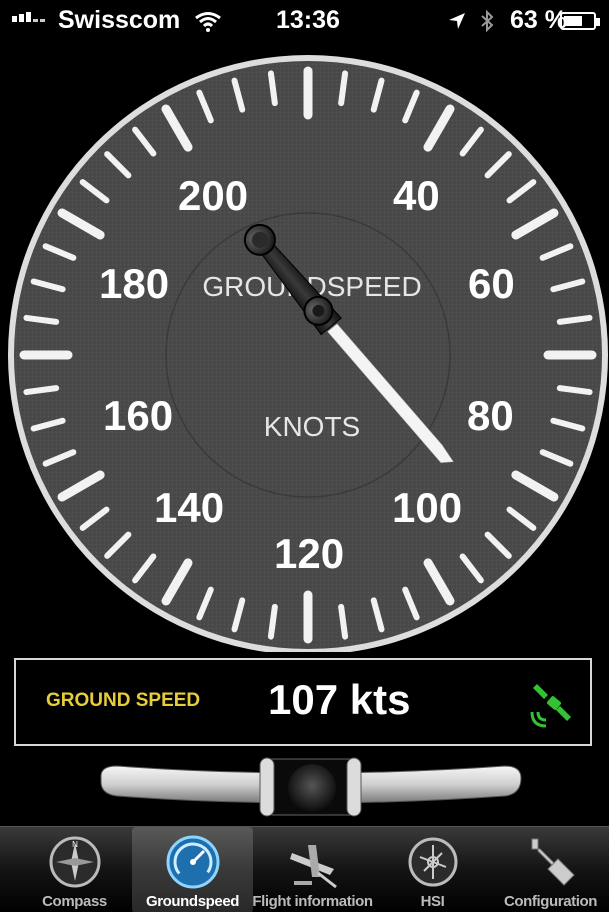  Describe the element at coordinates (457, 21) in the screenshot. I see `location-arrow-icon` at that location.